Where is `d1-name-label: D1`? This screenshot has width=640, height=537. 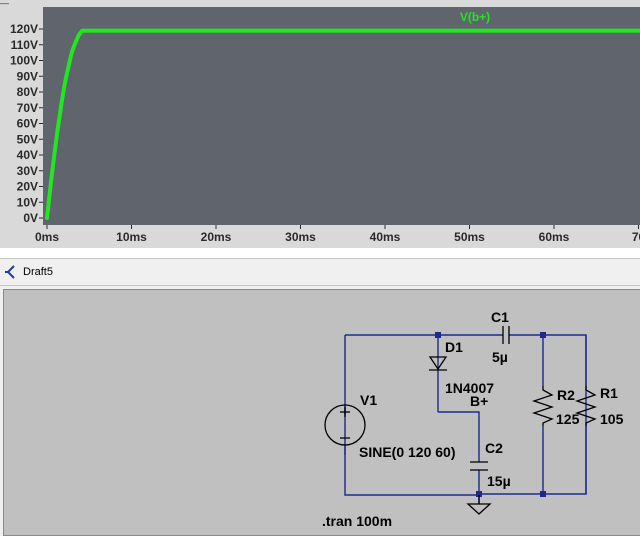 d1-name-label: D1 is located at coordinates (454, 347).